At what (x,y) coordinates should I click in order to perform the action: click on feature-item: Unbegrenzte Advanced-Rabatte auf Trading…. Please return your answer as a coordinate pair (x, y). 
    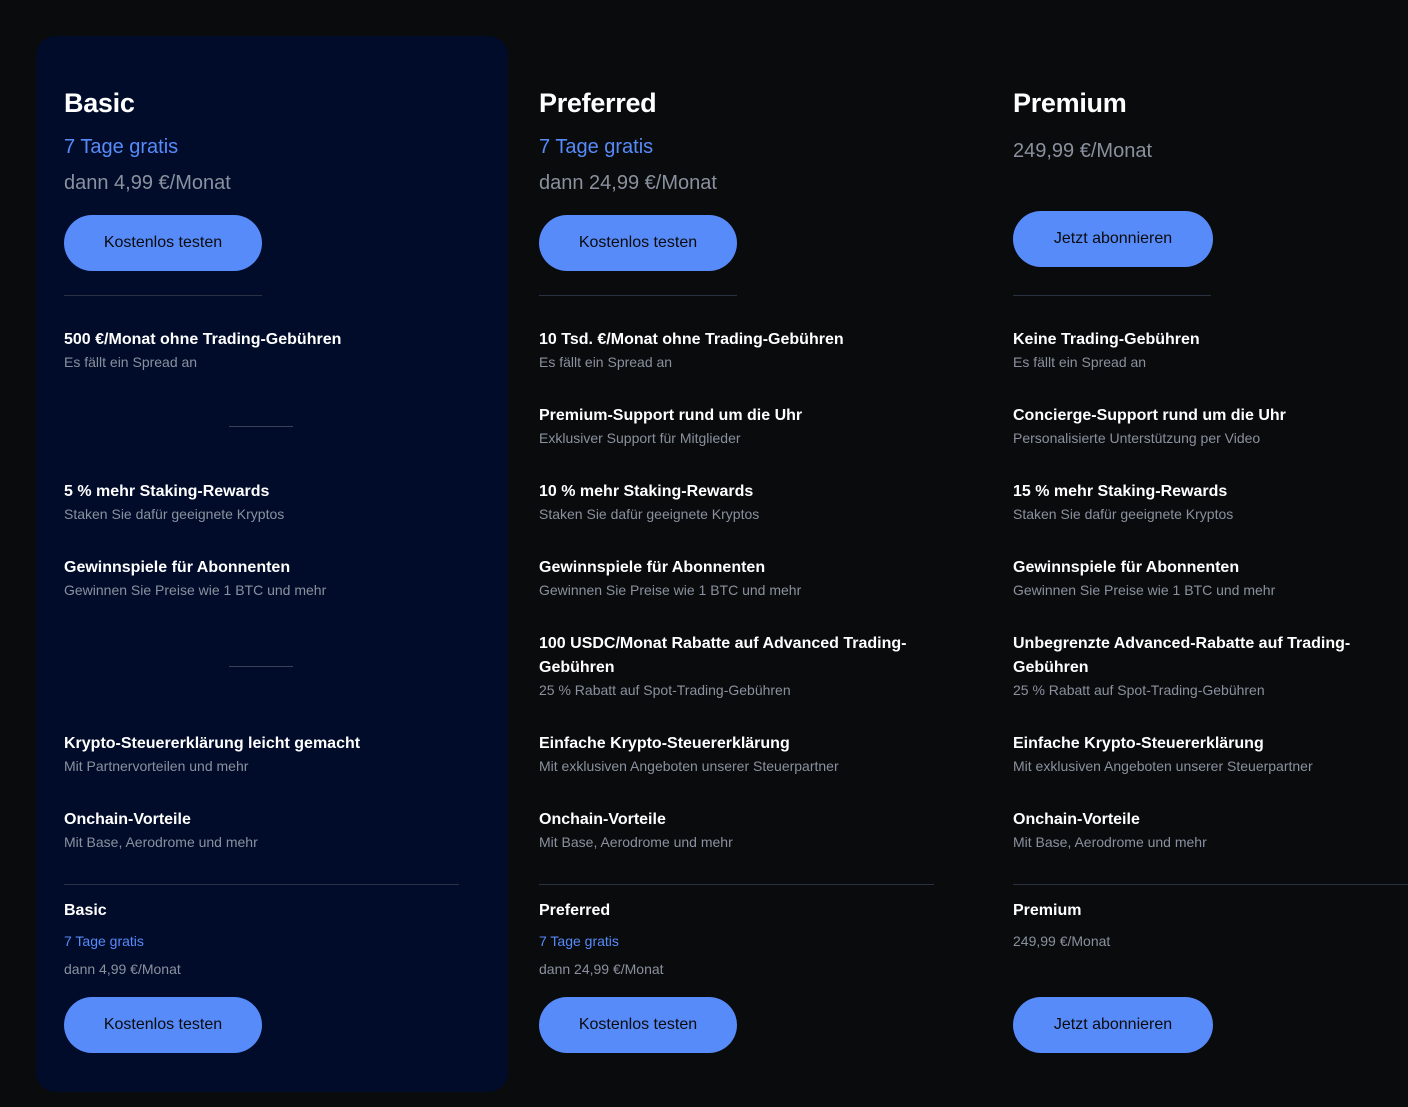
    Looking at the image, I should click on (1195, 666).